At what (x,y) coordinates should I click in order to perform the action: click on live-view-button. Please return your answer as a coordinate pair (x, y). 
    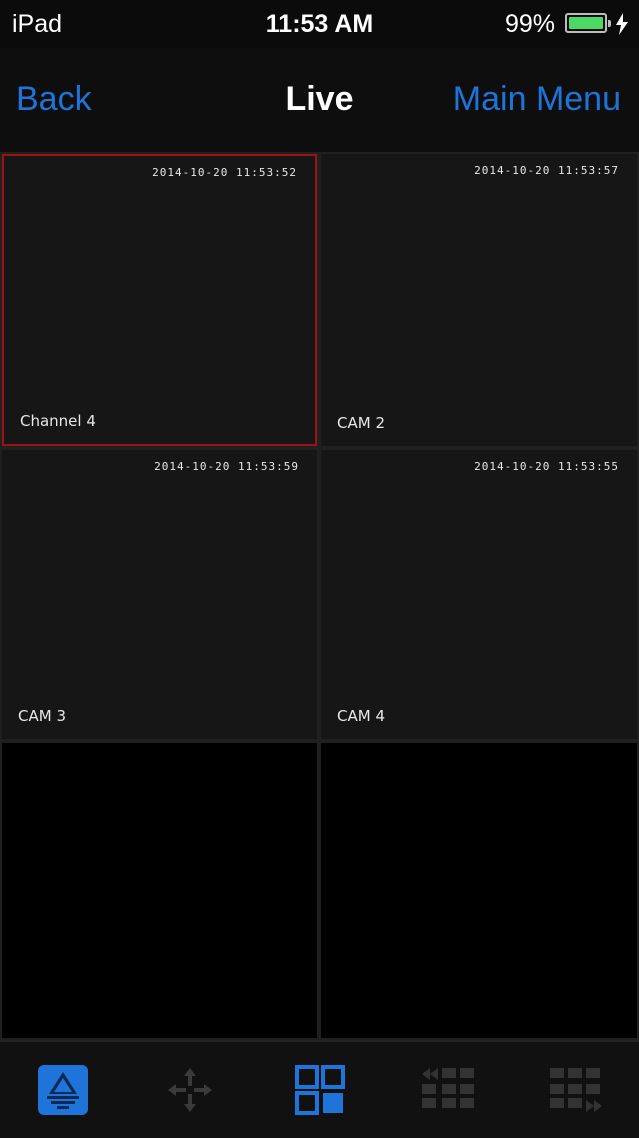
    Looking at the image, I should click on (63, 1090).